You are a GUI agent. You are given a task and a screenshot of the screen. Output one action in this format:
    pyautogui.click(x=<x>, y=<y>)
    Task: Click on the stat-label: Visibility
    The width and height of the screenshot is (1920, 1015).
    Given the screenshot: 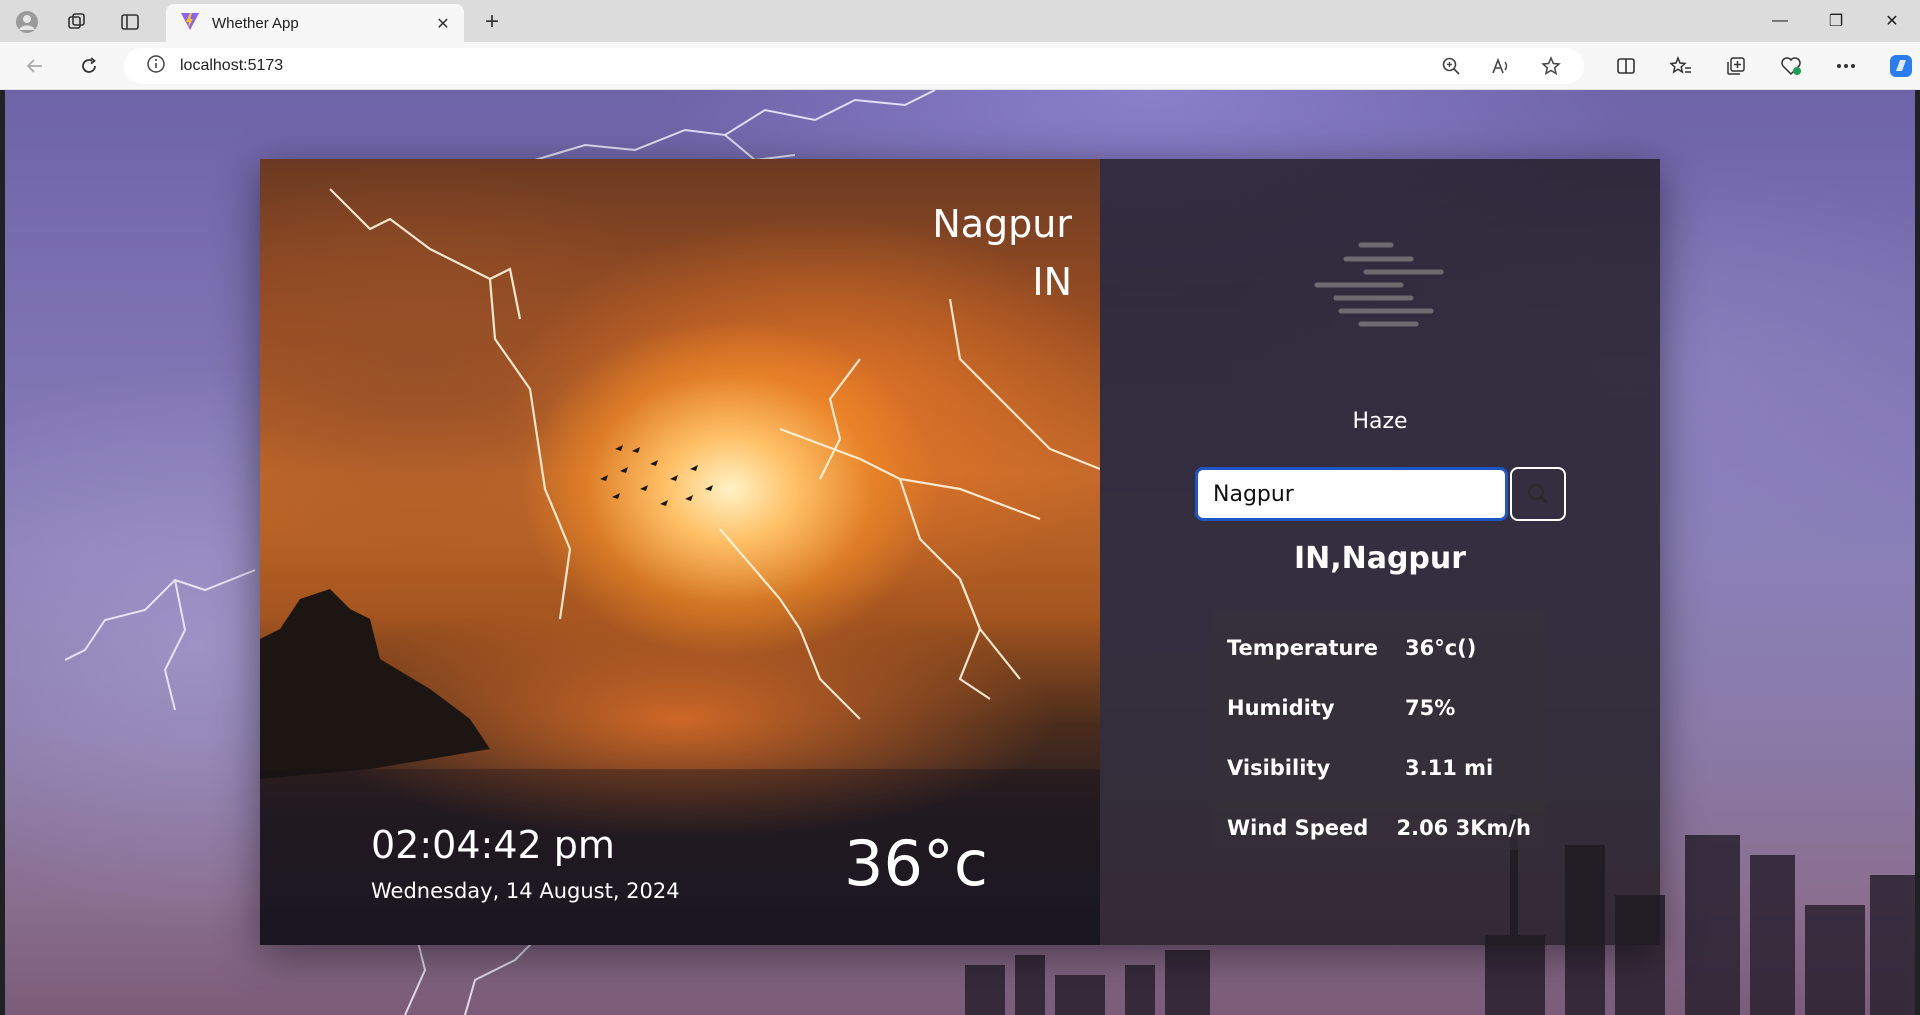 What is the action you would take?
    pyautogui.click(x=1279, y=768)
    